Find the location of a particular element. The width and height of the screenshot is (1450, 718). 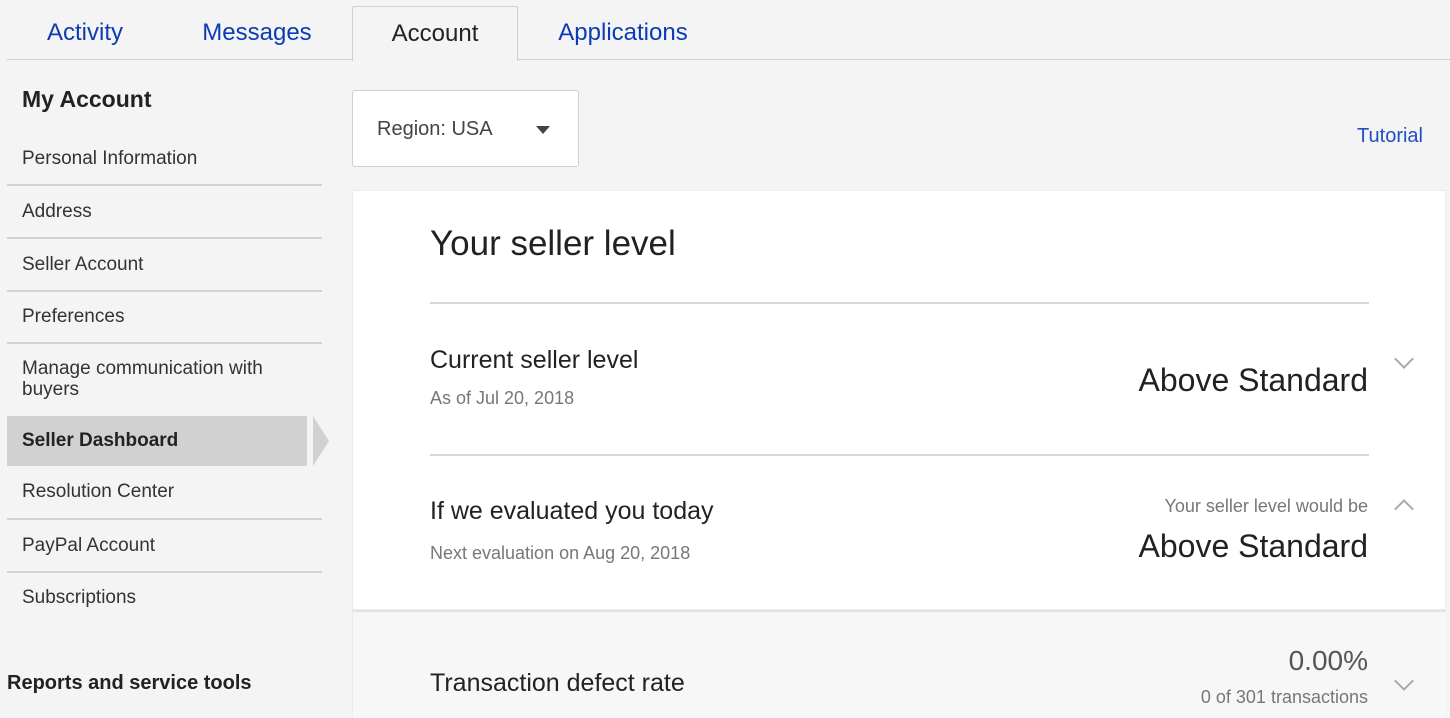

sidebar-item-address: Address is located at coordinates (164, 212).